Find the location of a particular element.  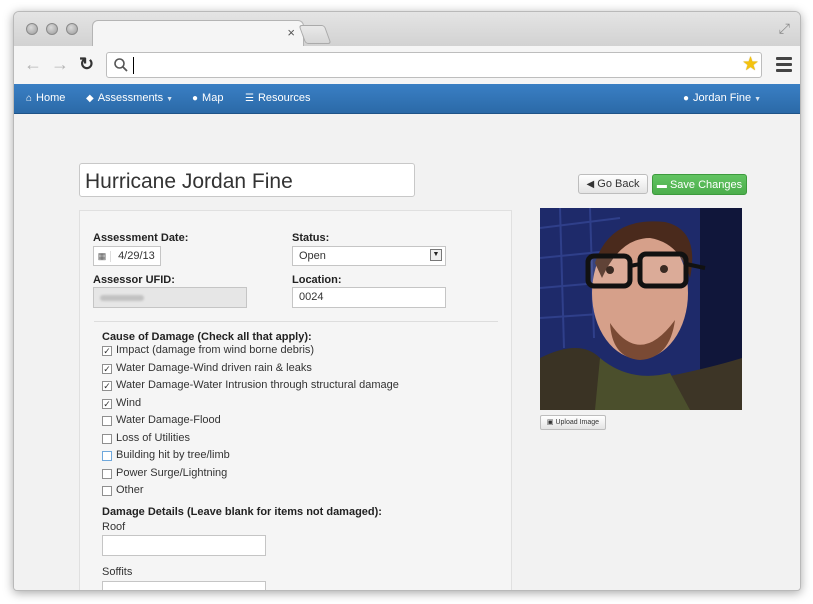

cause-checkbox-power-surge is located at coordinates (107, 474).